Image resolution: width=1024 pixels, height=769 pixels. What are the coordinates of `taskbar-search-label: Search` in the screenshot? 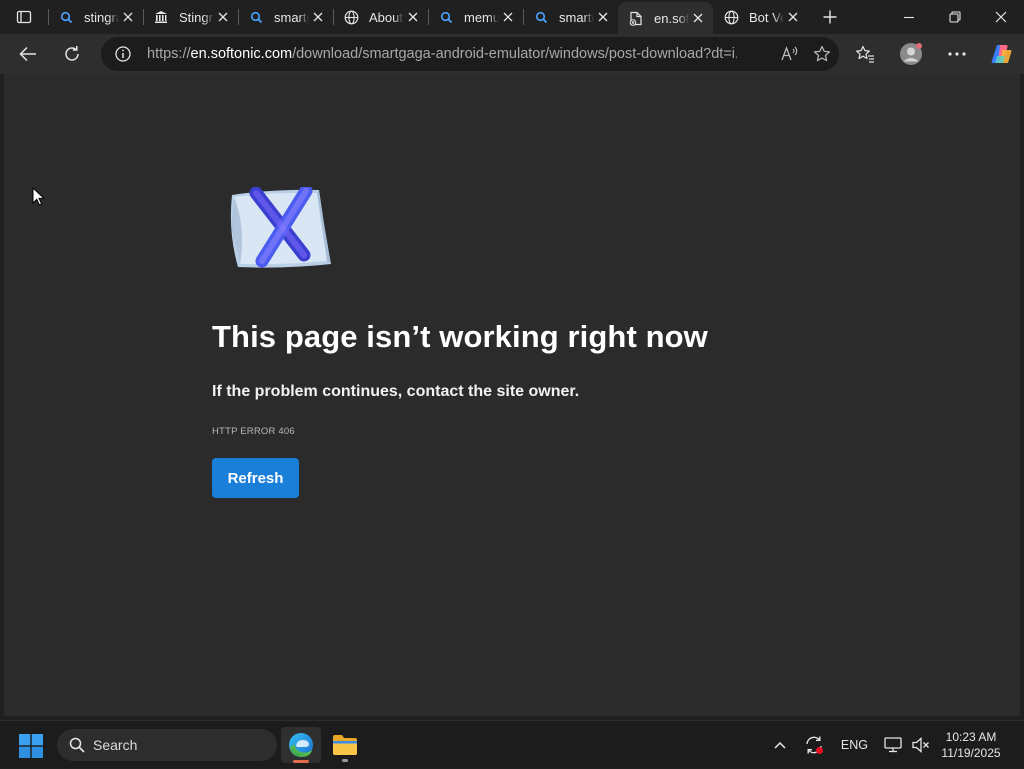 It's located at (115, 745).